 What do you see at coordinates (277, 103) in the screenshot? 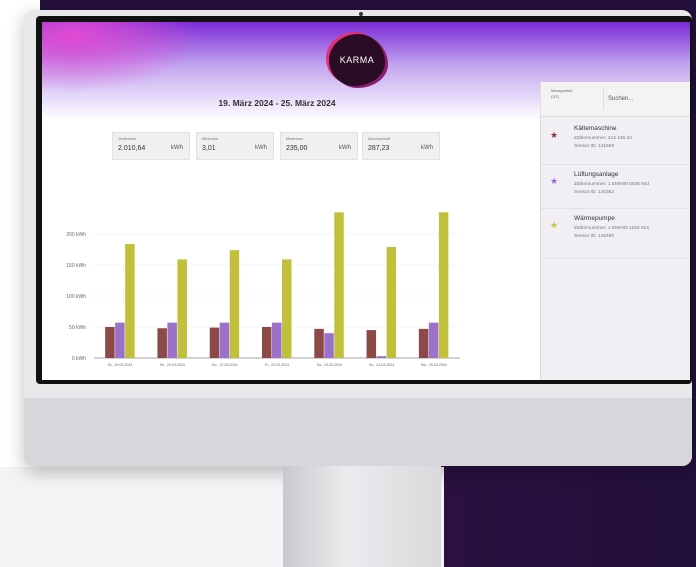
I see `page-title: 19. März 2024 - 25. März 2024` at bounding box center [277, 103].